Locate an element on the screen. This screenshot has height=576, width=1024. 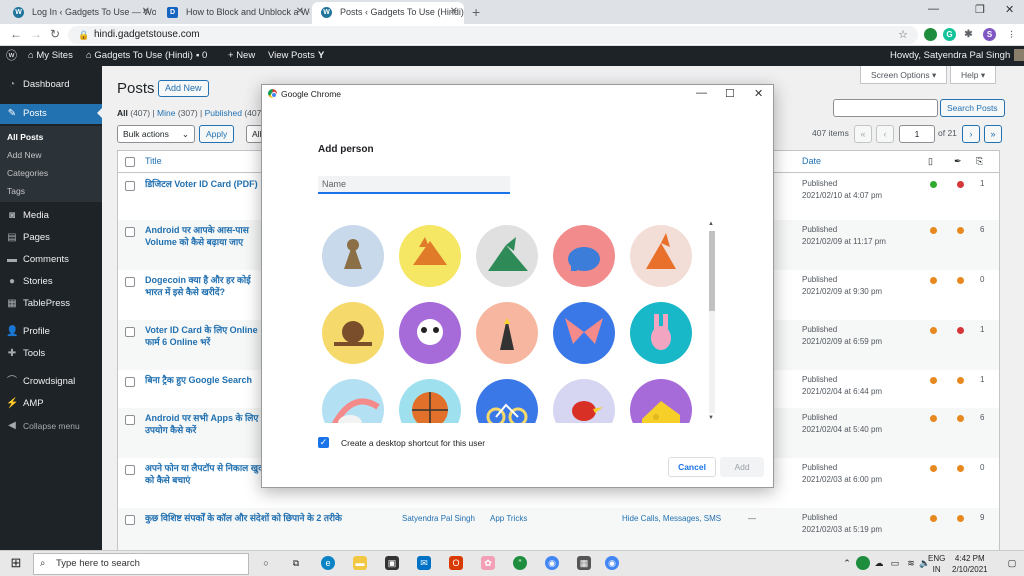
bulk-actions-select: Bulk actions ⌄ is located at coordinates (156, 134).